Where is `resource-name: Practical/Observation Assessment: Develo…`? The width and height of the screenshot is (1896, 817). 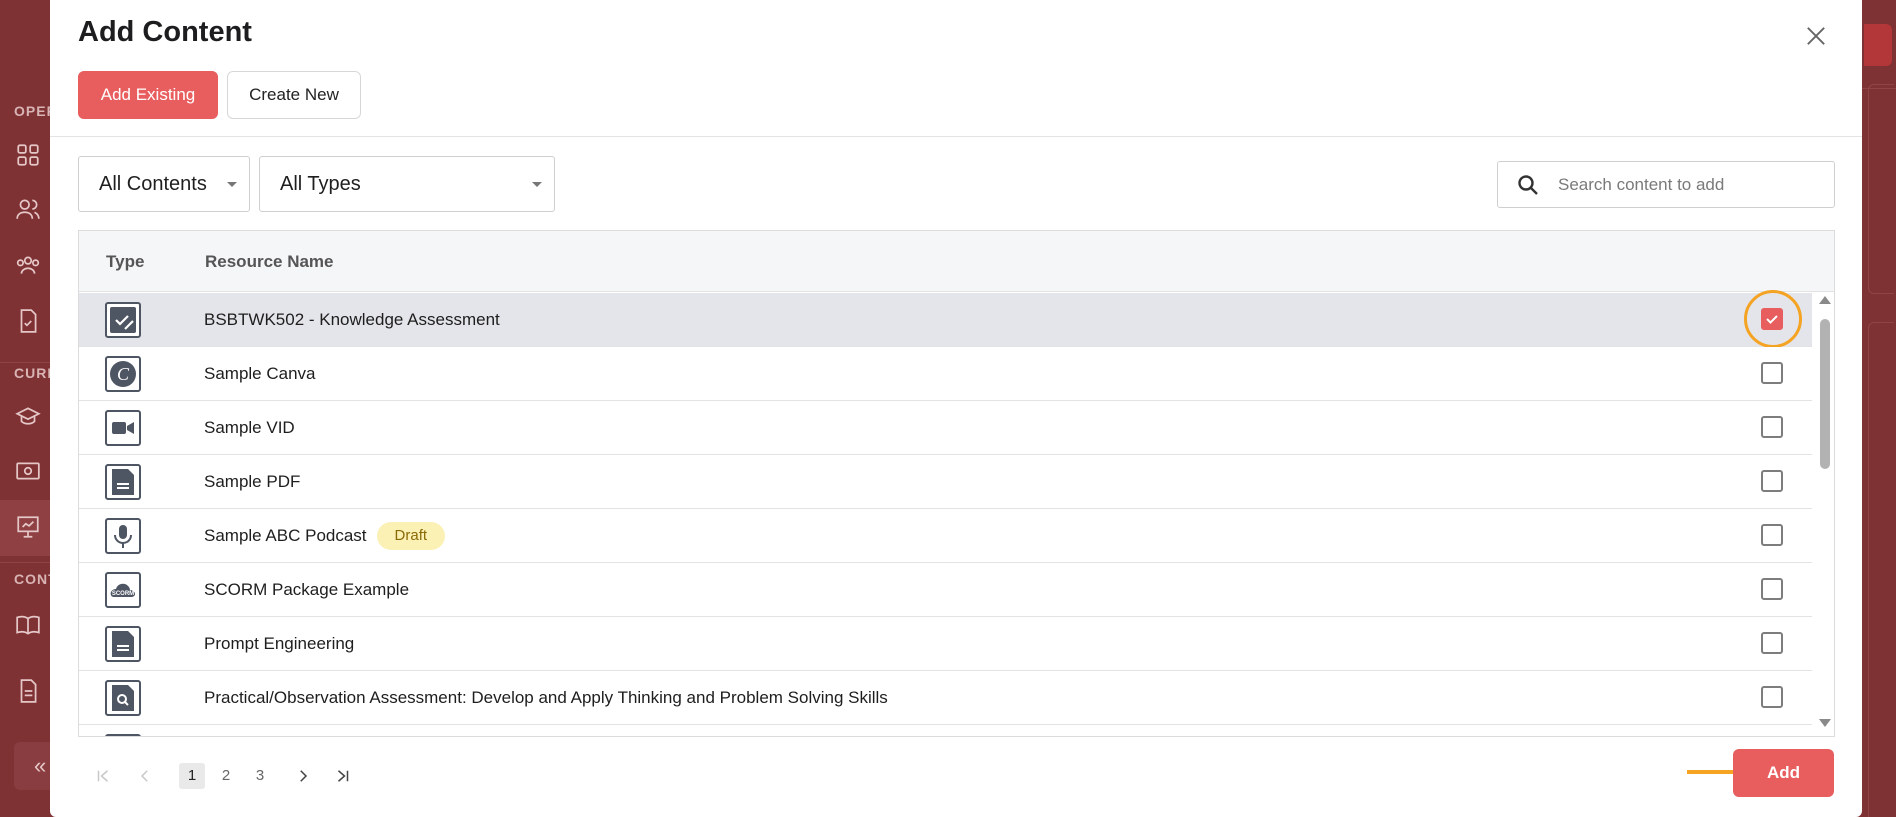
resource-name: Practical/Observation Assessment: Develo… is located at coordinates (546, 697).